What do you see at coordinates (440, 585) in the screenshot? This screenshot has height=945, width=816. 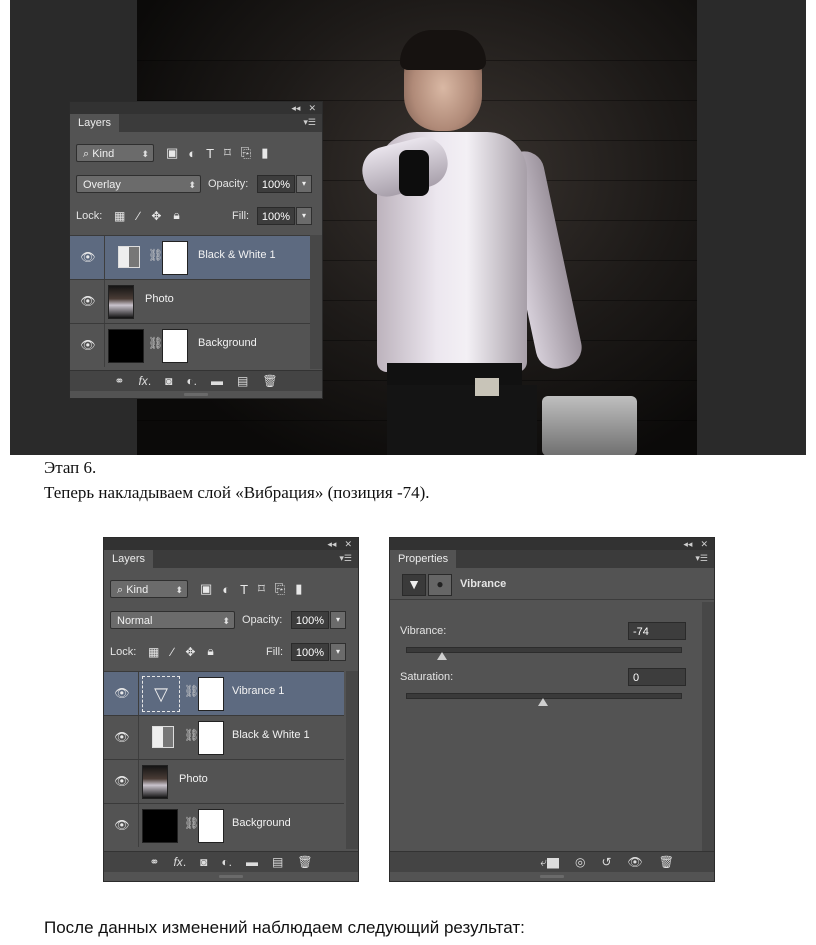 I see `mask-icon: ●` at bounding box center [440, 585].